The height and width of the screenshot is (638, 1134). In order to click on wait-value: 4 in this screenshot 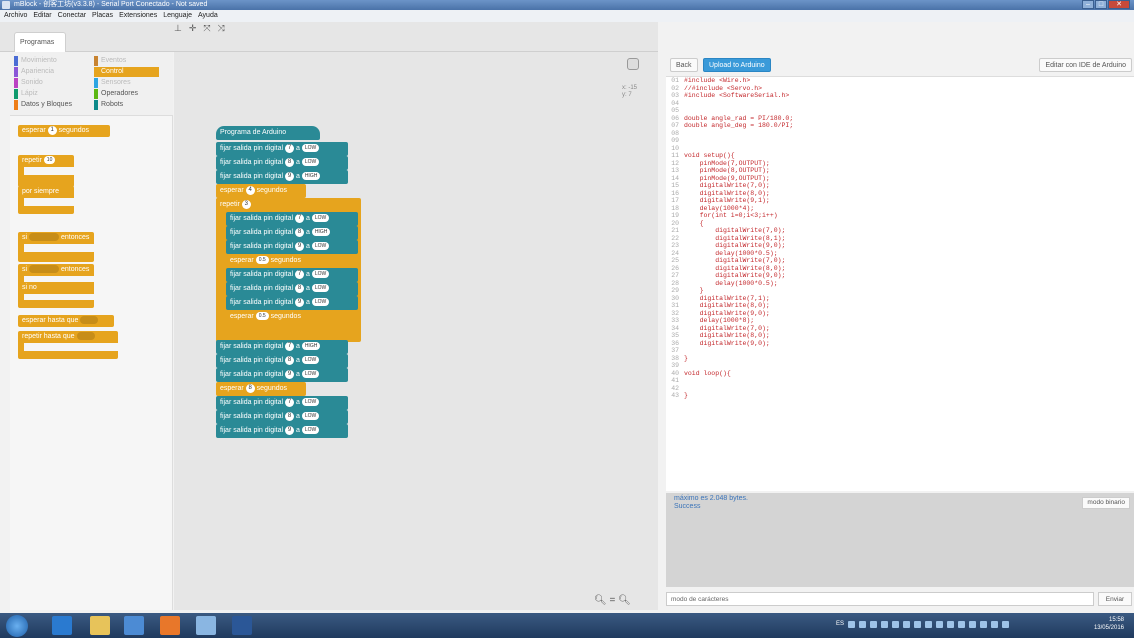, I will do `click(250, 190)`.